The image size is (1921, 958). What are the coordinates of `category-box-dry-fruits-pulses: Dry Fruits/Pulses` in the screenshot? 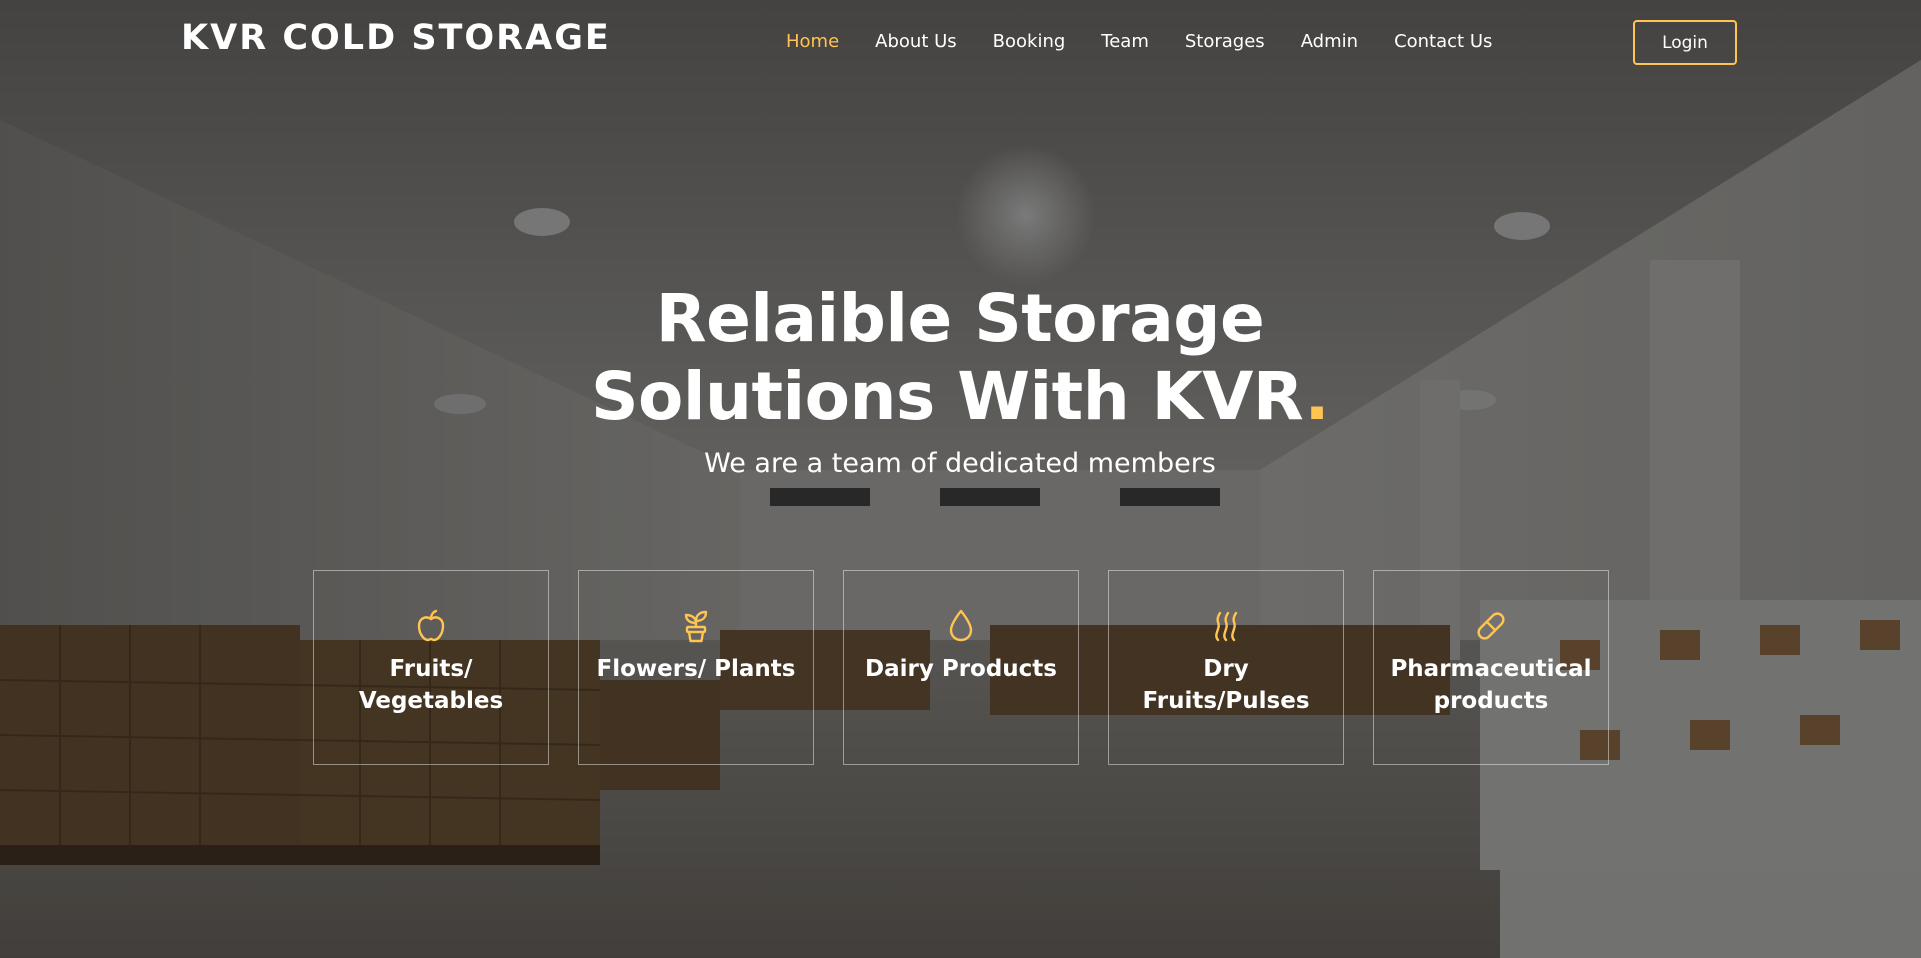 It's located at (1226, 667).